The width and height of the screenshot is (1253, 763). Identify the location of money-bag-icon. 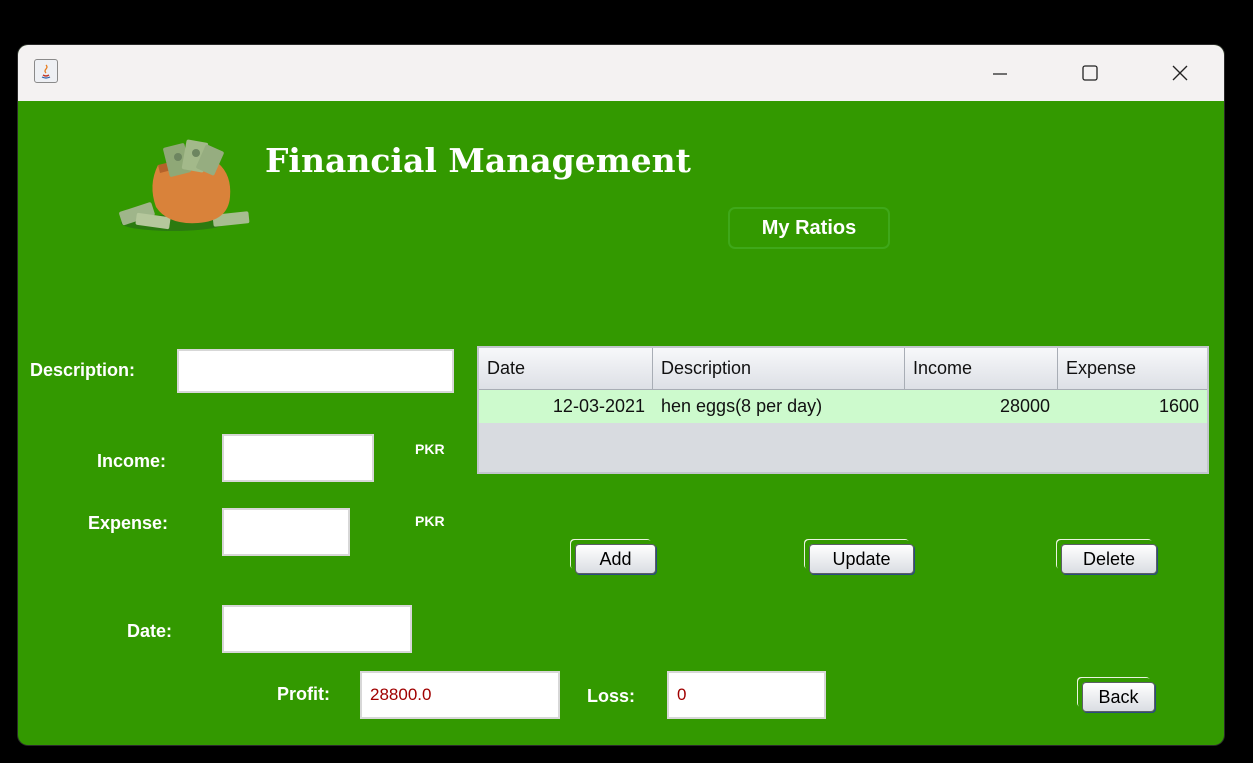
(184, 185).